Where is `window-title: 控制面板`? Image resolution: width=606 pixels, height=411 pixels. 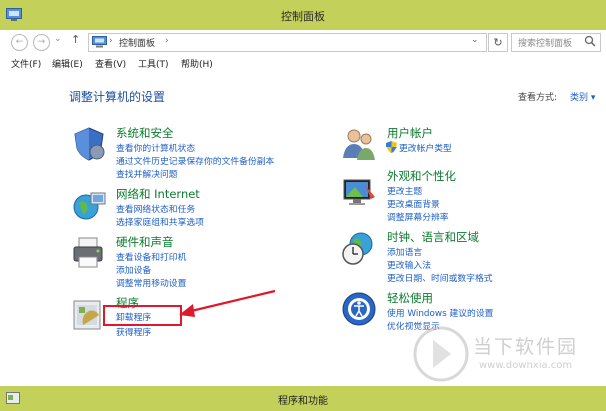
window-title: 控制面板 is located at coordinates (303, 16).